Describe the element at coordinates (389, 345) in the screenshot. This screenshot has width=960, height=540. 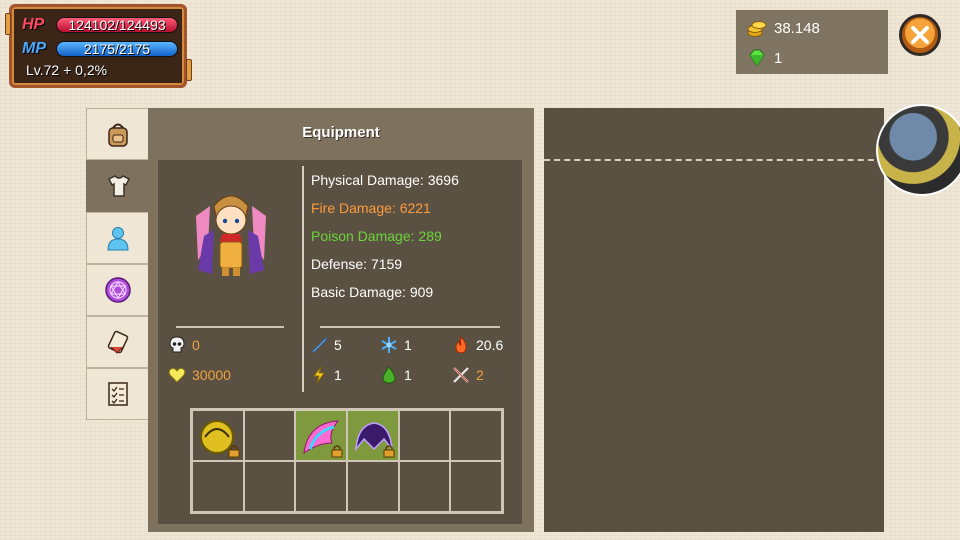
I see `snowflake-icon` at that location.